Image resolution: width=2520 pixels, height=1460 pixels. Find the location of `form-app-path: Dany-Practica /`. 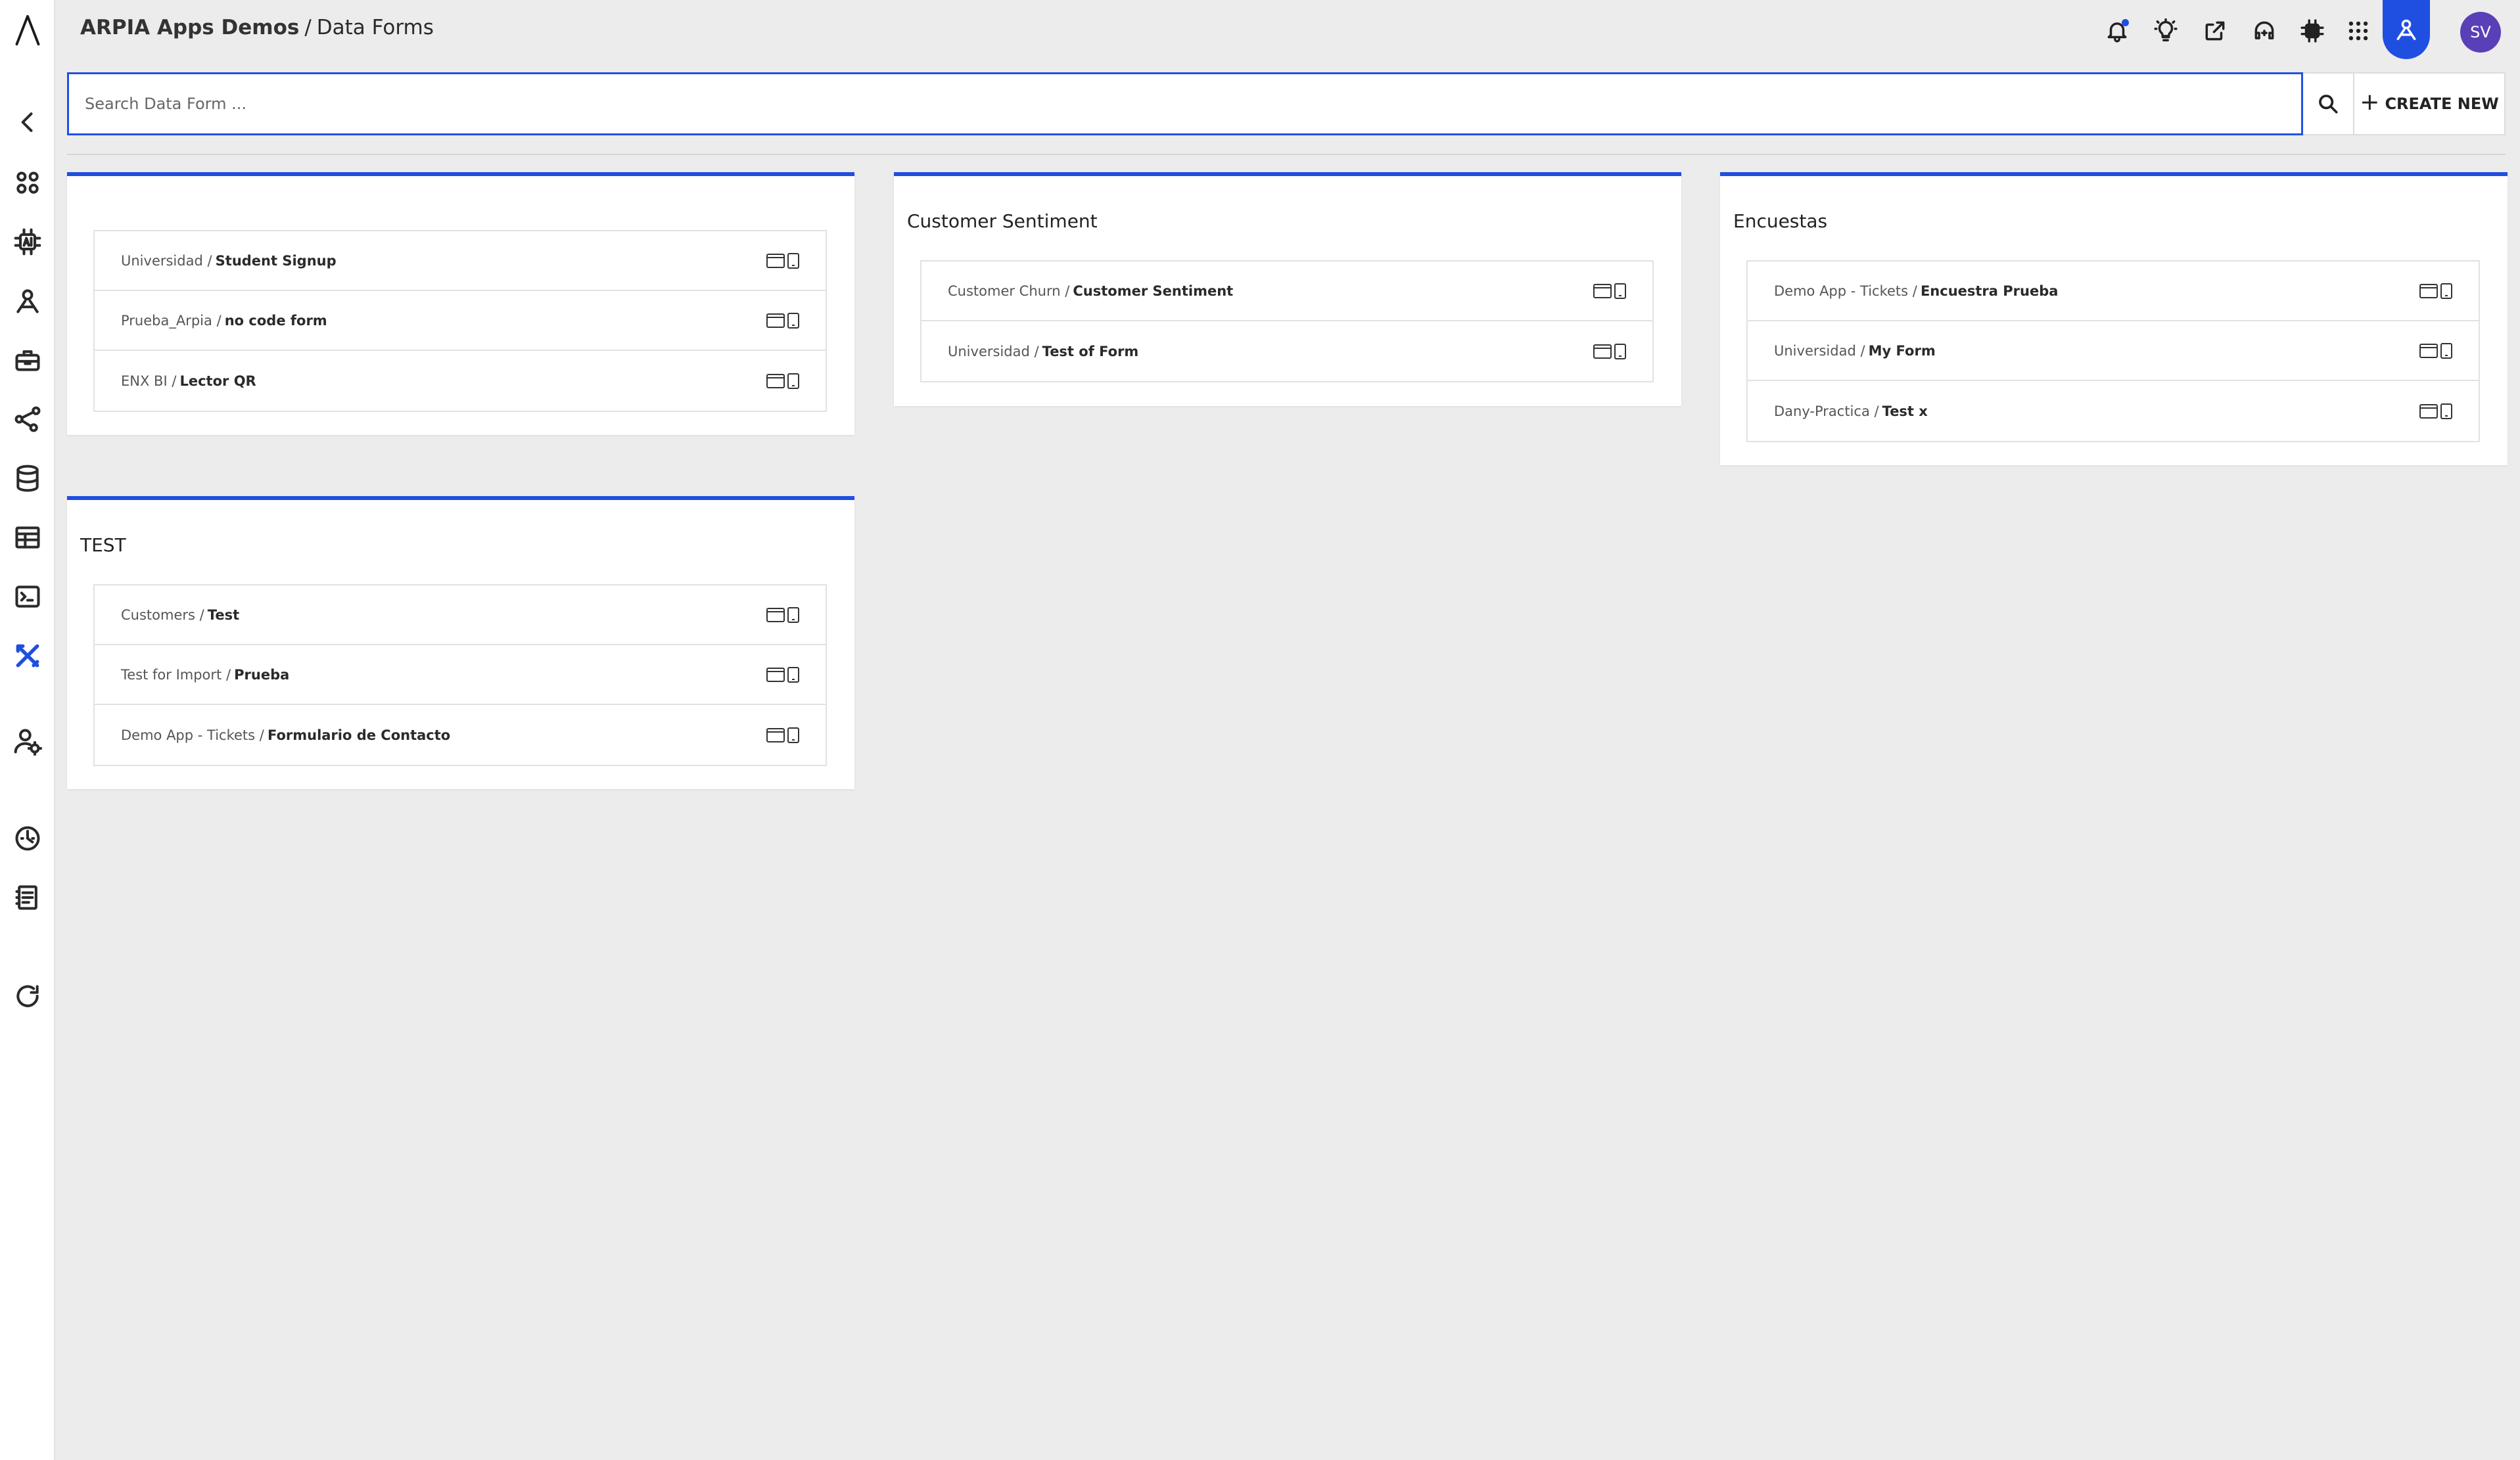

form-app-path: Dany-Practica / is located at coordinates (1826, 411).